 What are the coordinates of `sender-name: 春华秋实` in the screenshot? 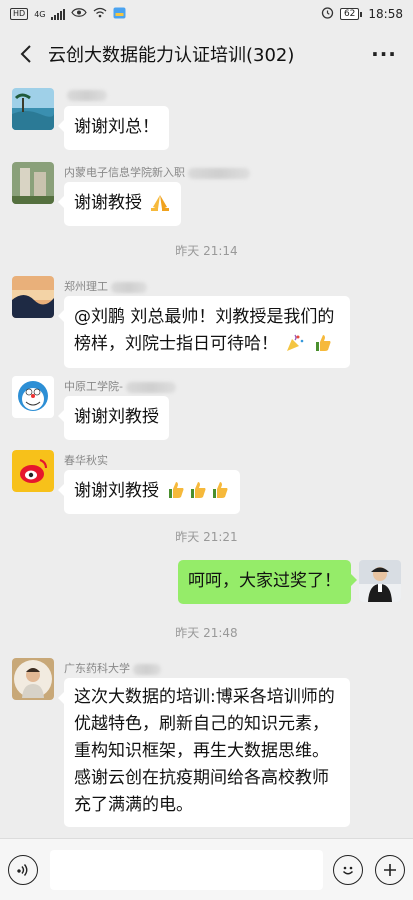 It's located at (86, 460).